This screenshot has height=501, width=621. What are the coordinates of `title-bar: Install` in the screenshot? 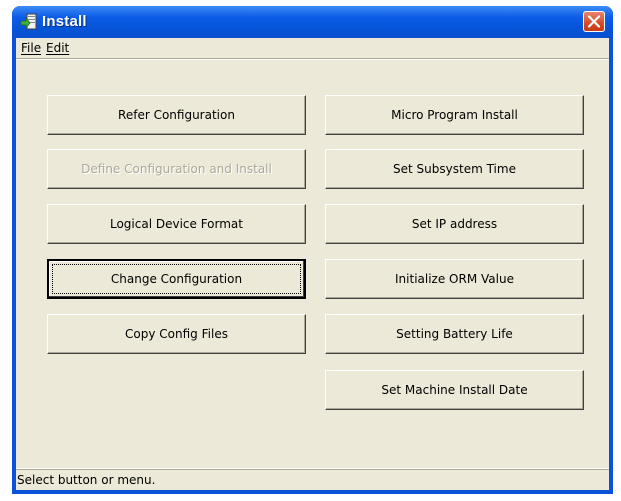 It's located at (312, 22).